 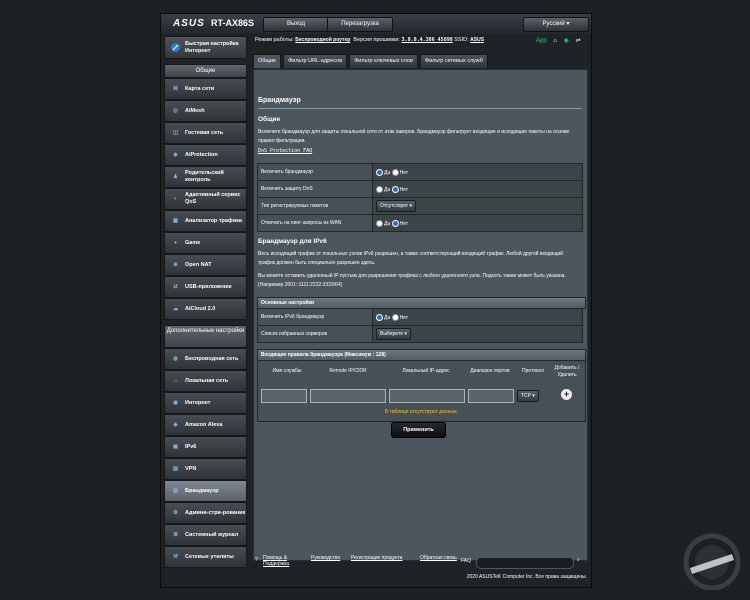 I want to click on setting-select: Выберите ▾, so click(x=394, y=334).